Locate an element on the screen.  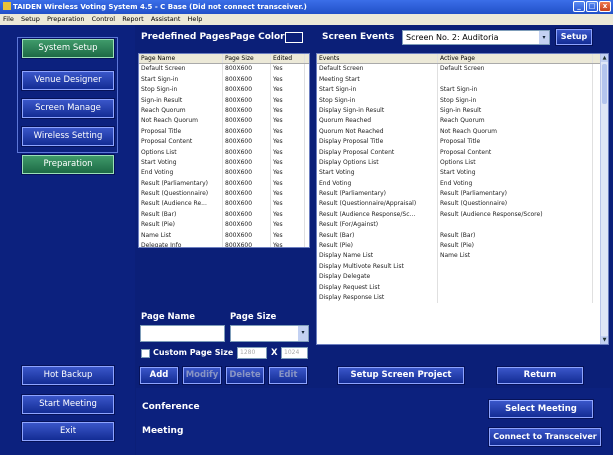
table-row: Result (Parliamentary) 800X600 Yes is located at coordinates (224, 184).